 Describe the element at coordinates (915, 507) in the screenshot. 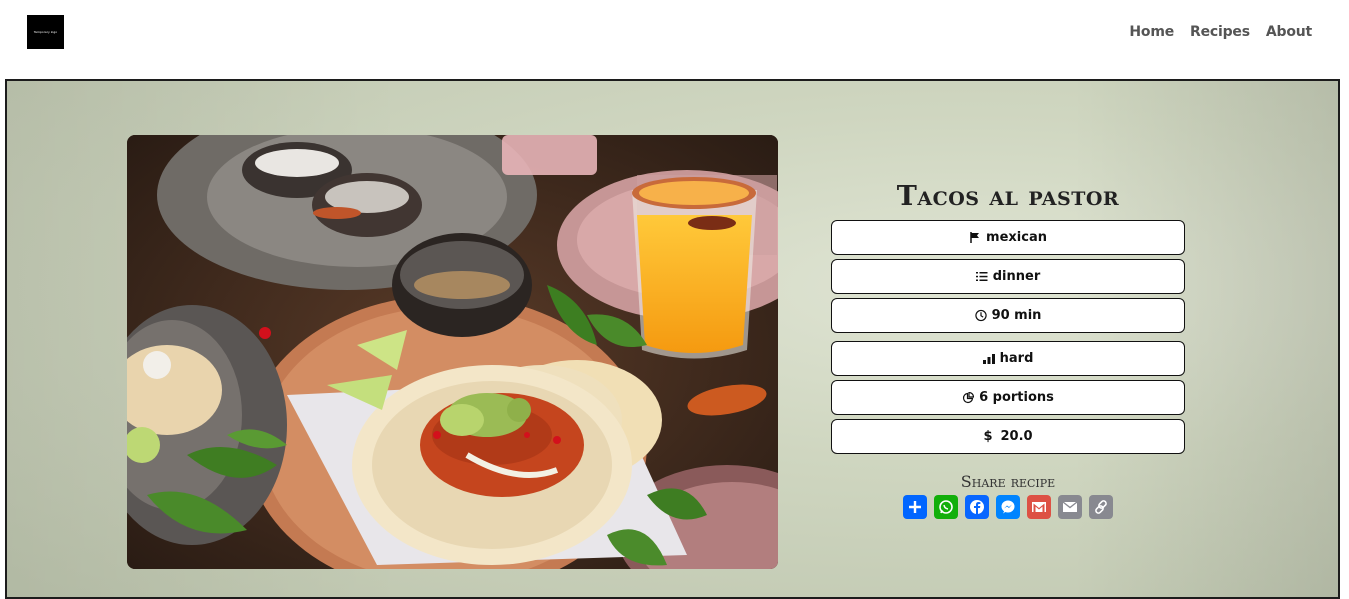

I see `share-add-icon` at that location.